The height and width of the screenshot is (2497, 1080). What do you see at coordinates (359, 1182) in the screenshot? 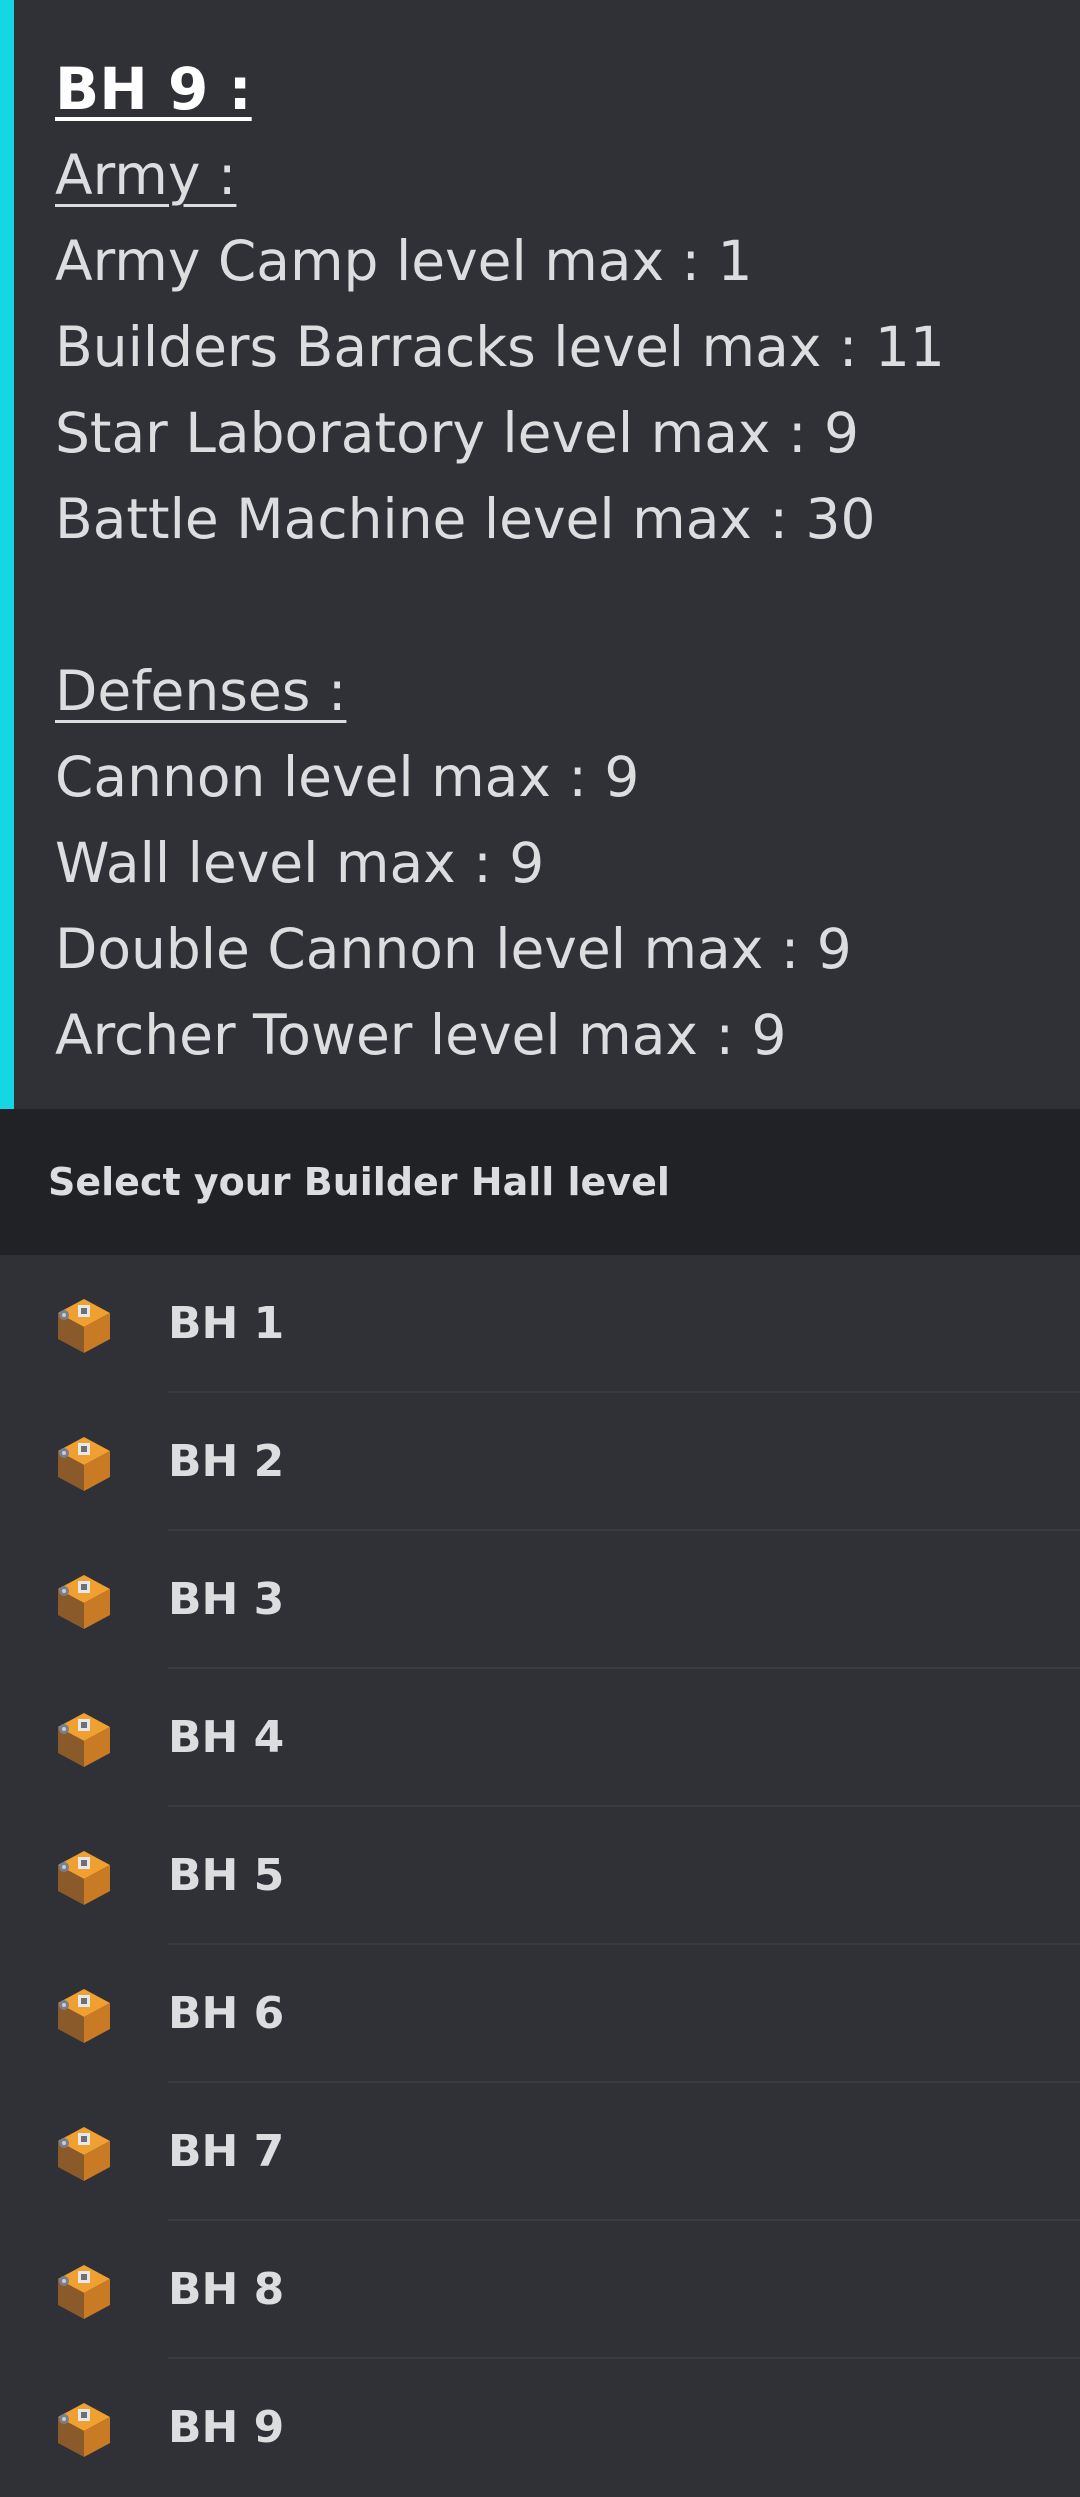
I see `select-menu-title: Select your Builder Hall level` at bounding box center [359, 1182].